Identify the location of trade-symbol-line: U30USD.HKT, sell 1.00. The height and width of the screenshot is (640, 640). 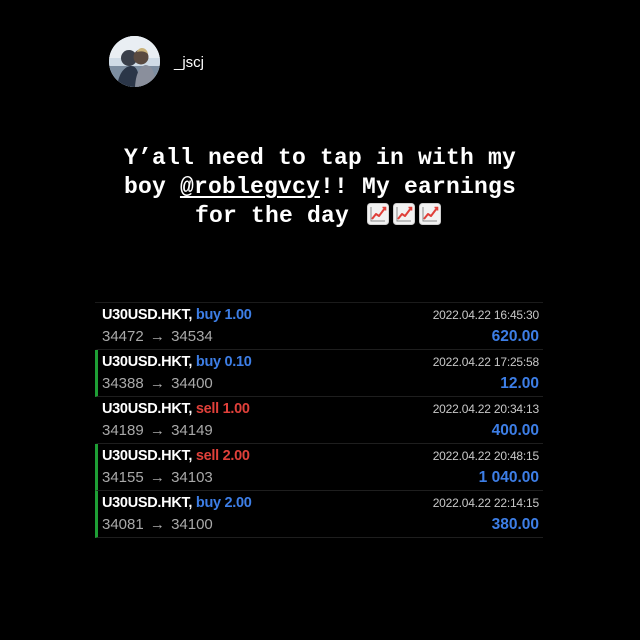
(176, 409).